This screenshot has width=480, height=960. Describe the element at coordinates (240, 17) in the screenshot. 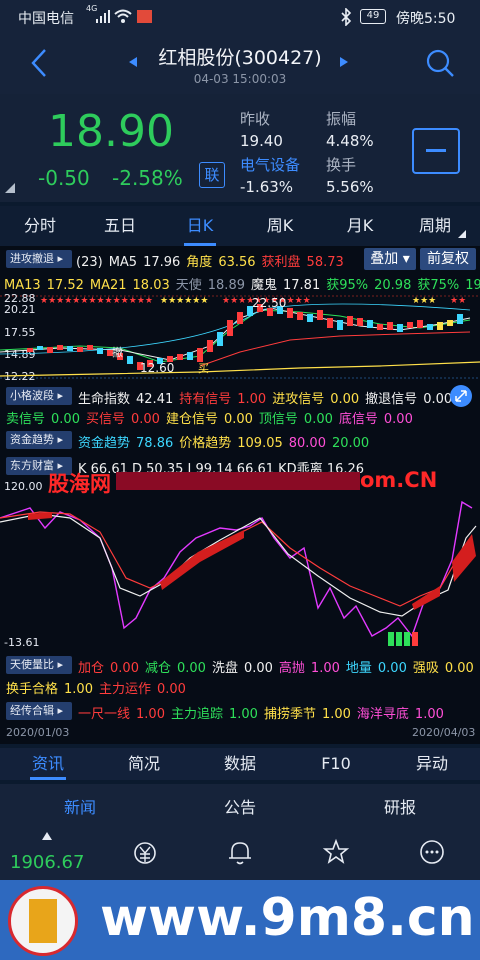

I see `status-bar: 中国电信 4G 49 傍晚5:50` at that location.